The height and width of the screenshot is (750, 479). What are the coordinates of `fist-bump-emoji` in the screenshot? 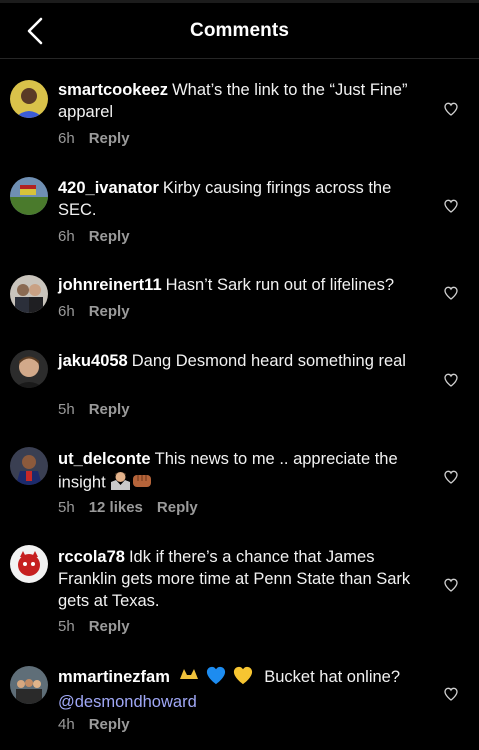 It's located at (142, 483).